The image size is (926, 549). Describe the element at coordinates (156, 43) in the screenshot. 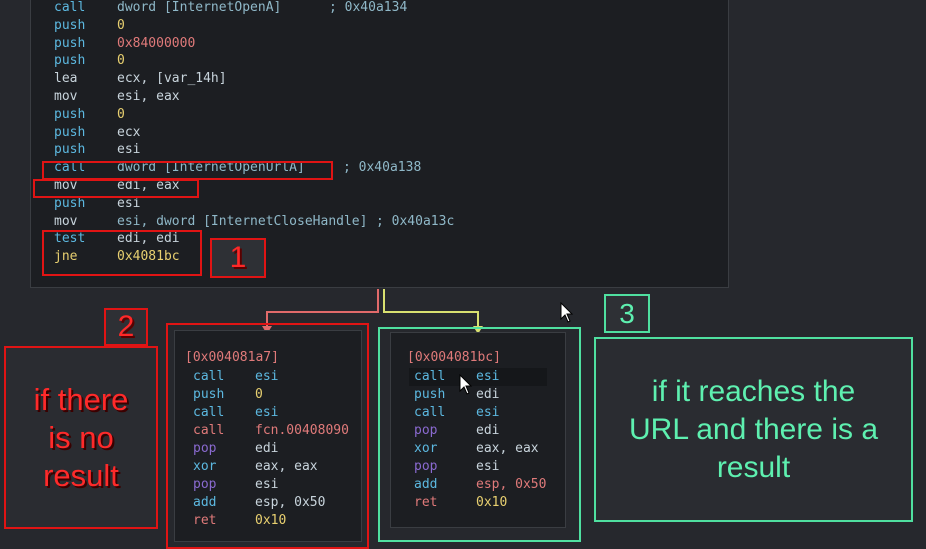

I see `instruction-operand: 0x84000000` at that location.